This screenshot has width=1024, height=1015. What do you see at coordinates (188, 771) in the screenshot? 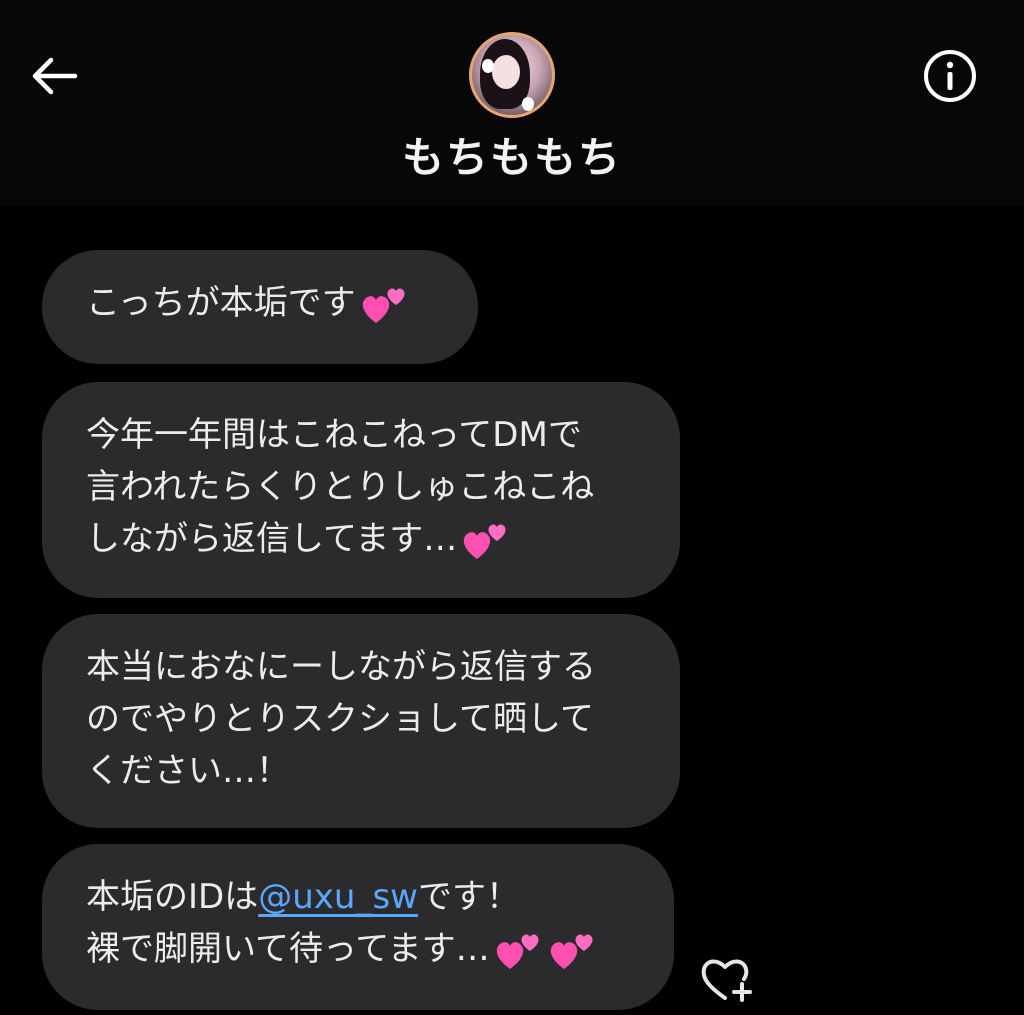
I see `message-line: ください…！` at bounding box center [188, 771].